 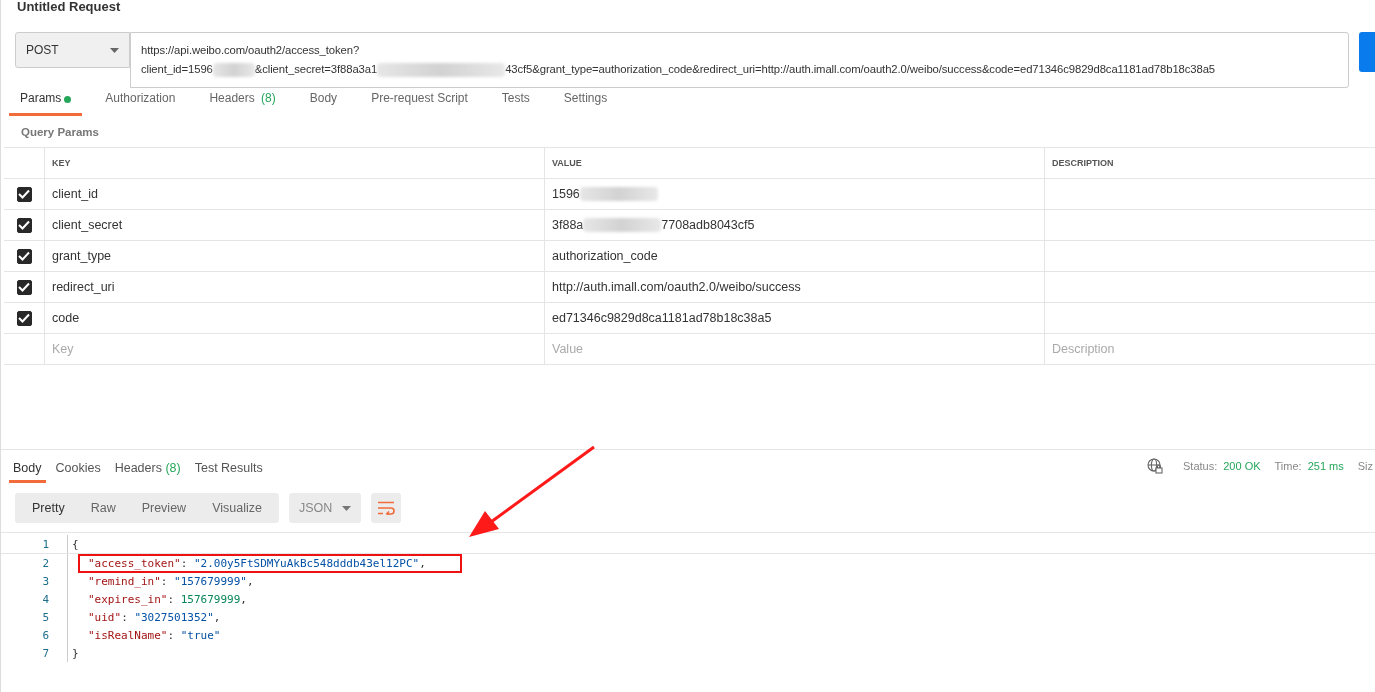 What do you see at coordinates (45, 544) in the screenshot?
I see `line-number: 1` at bounding box center [45, 544].